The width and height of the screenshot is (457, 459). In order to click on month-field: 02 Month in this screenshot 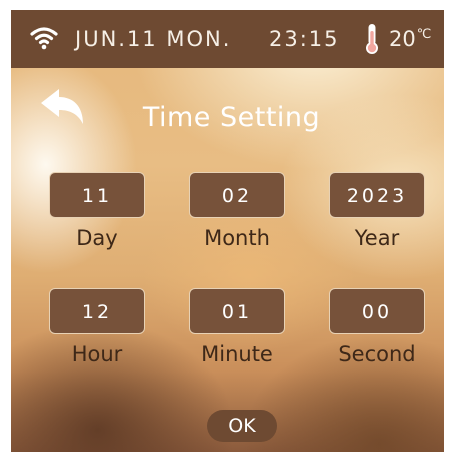, I will do `click(237, 211)`.